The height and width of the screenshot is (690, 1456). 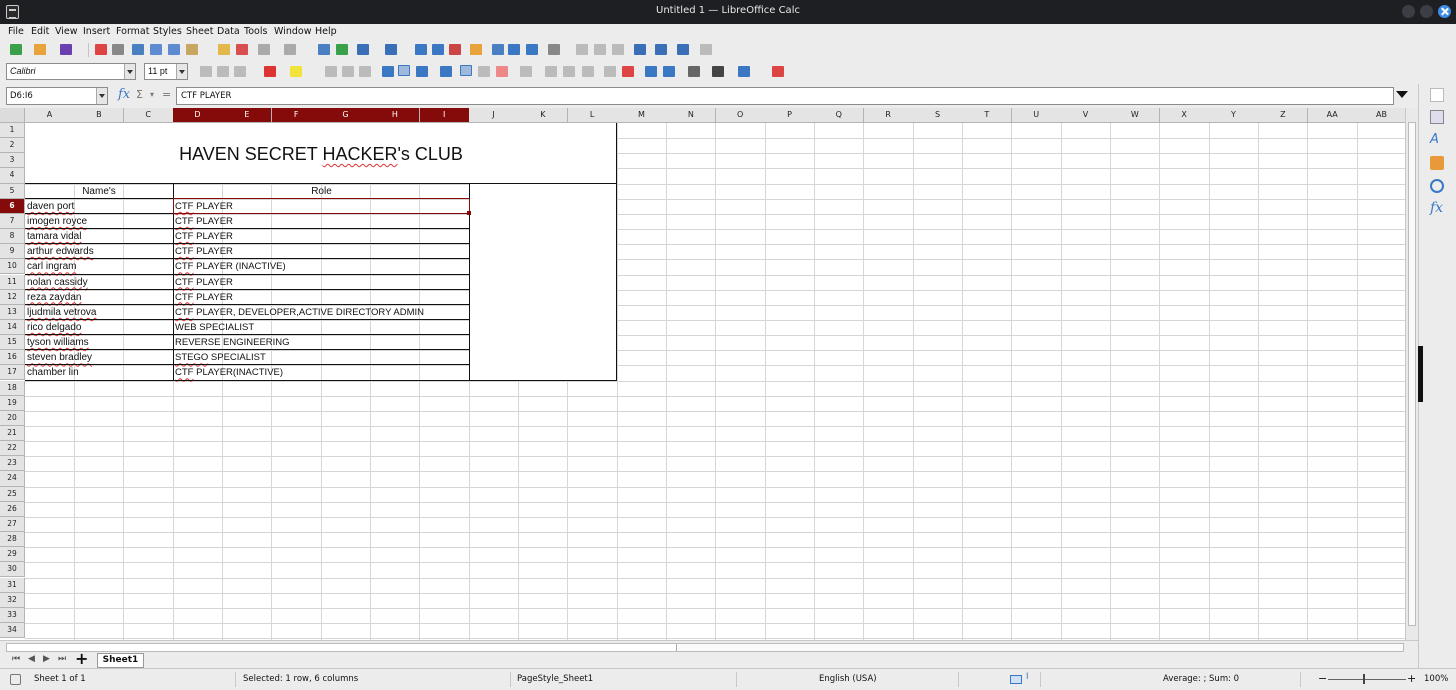 What do you see at coordinates (661, 49) in the screenshot?
I see `freeze-rows-icon` at bounding box center [661, 49].